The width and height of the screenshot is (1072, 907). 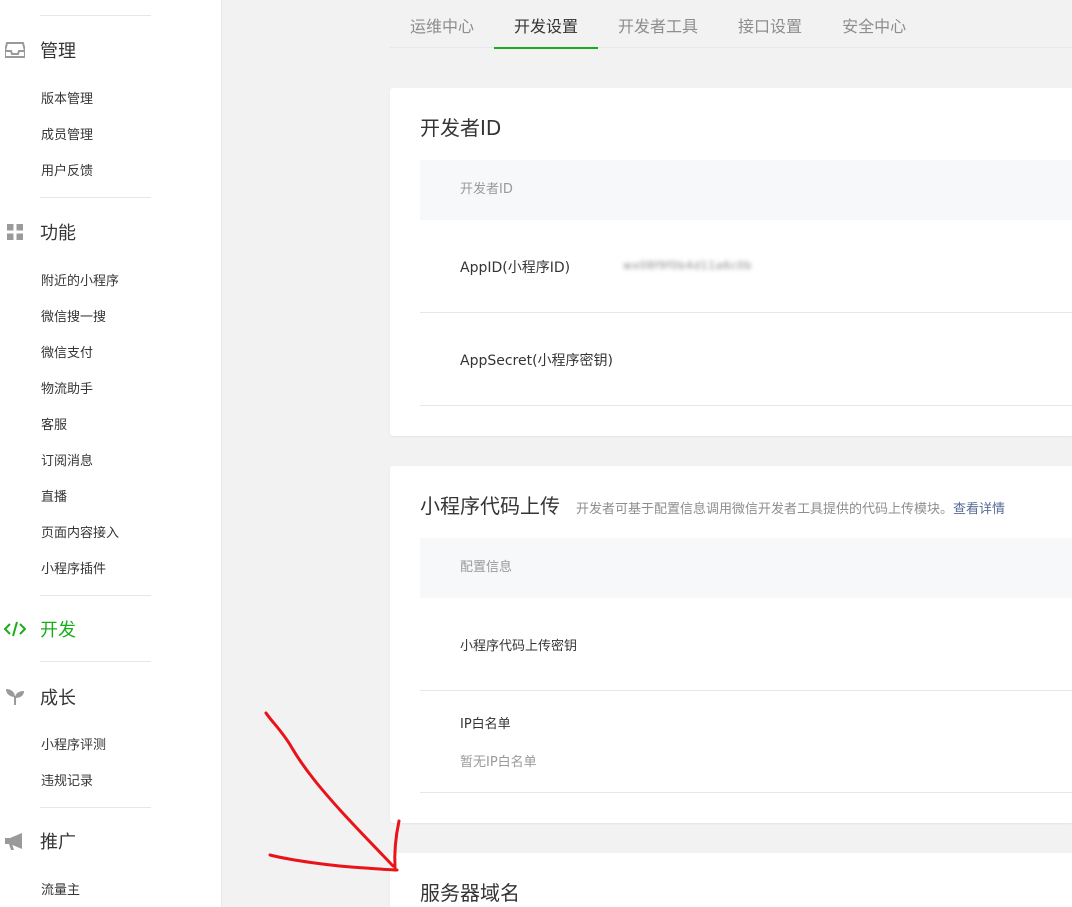 What do you see at coordinates (73, 318) in the screenshot?
I see `sidebar-item-search: 微信搜一搜` at bounding box center [73, 318].